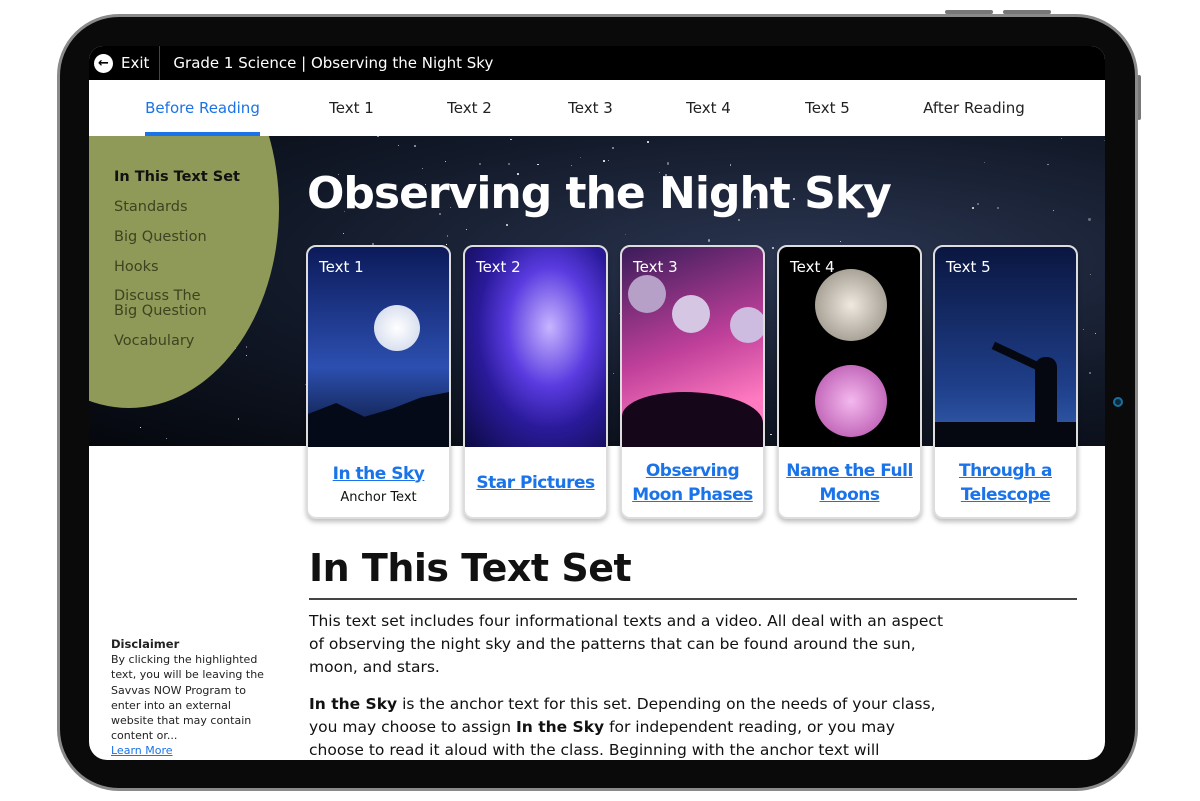 The image size is (1200, 801). I want to click on sidebar-item-big-question: Big Question, so click(177, 237).